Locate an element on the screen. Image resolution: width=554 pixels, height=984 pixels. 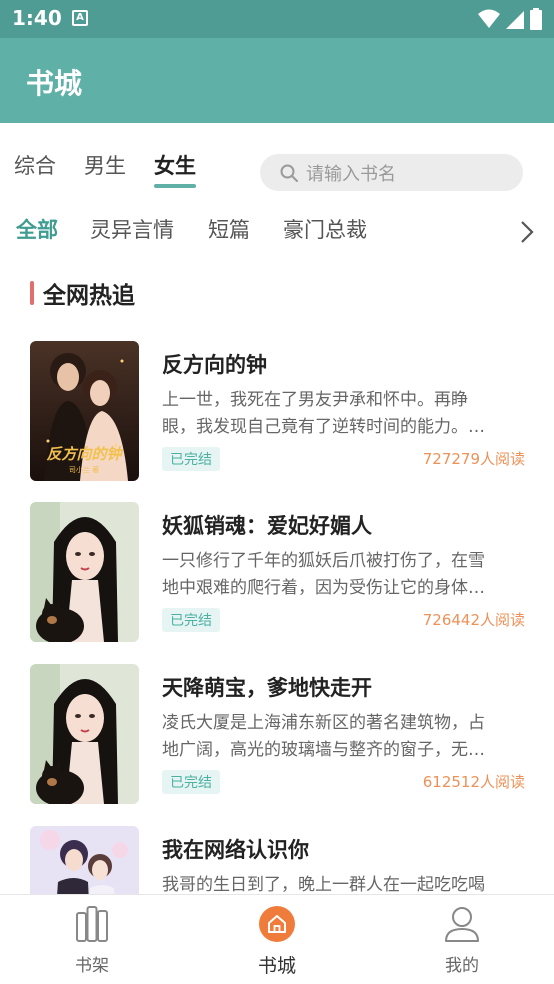
book-desc-line: 凌氏大厦是上海浦东新区的著名建筑物，占 is located at coordinates (323, 723).